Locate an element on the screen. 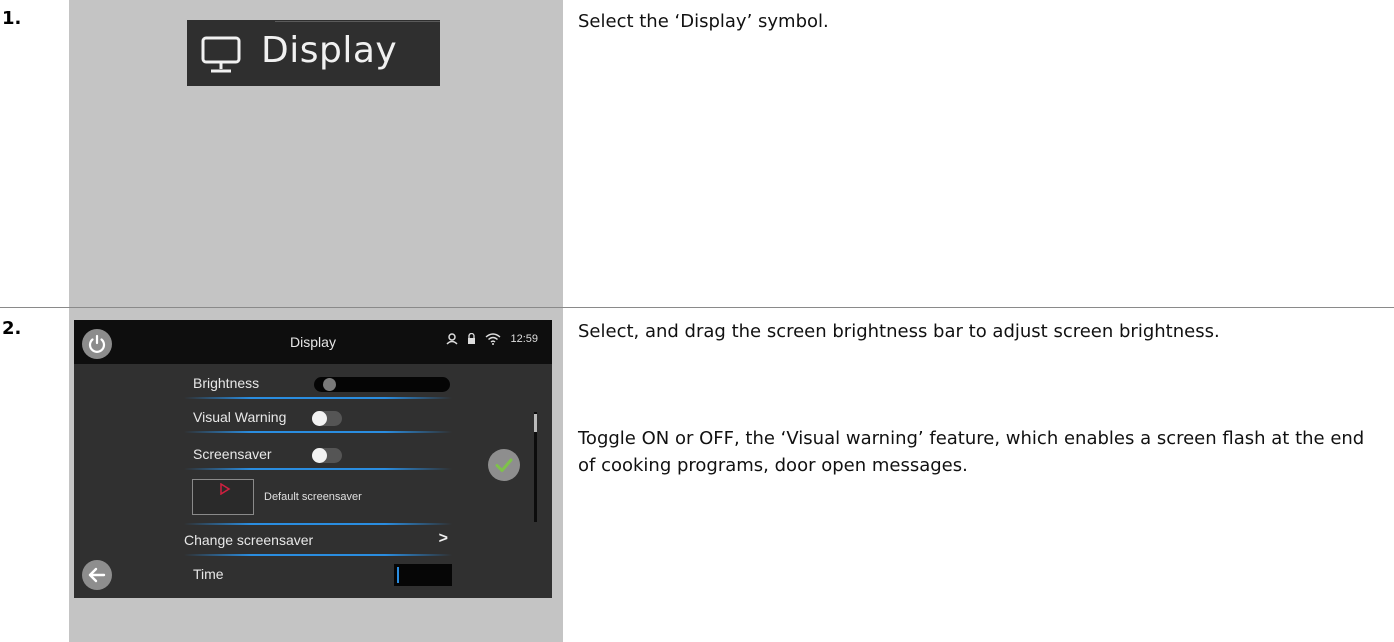  change-screensaver-row: Change screensaver > is located at coordinates (318, 541).